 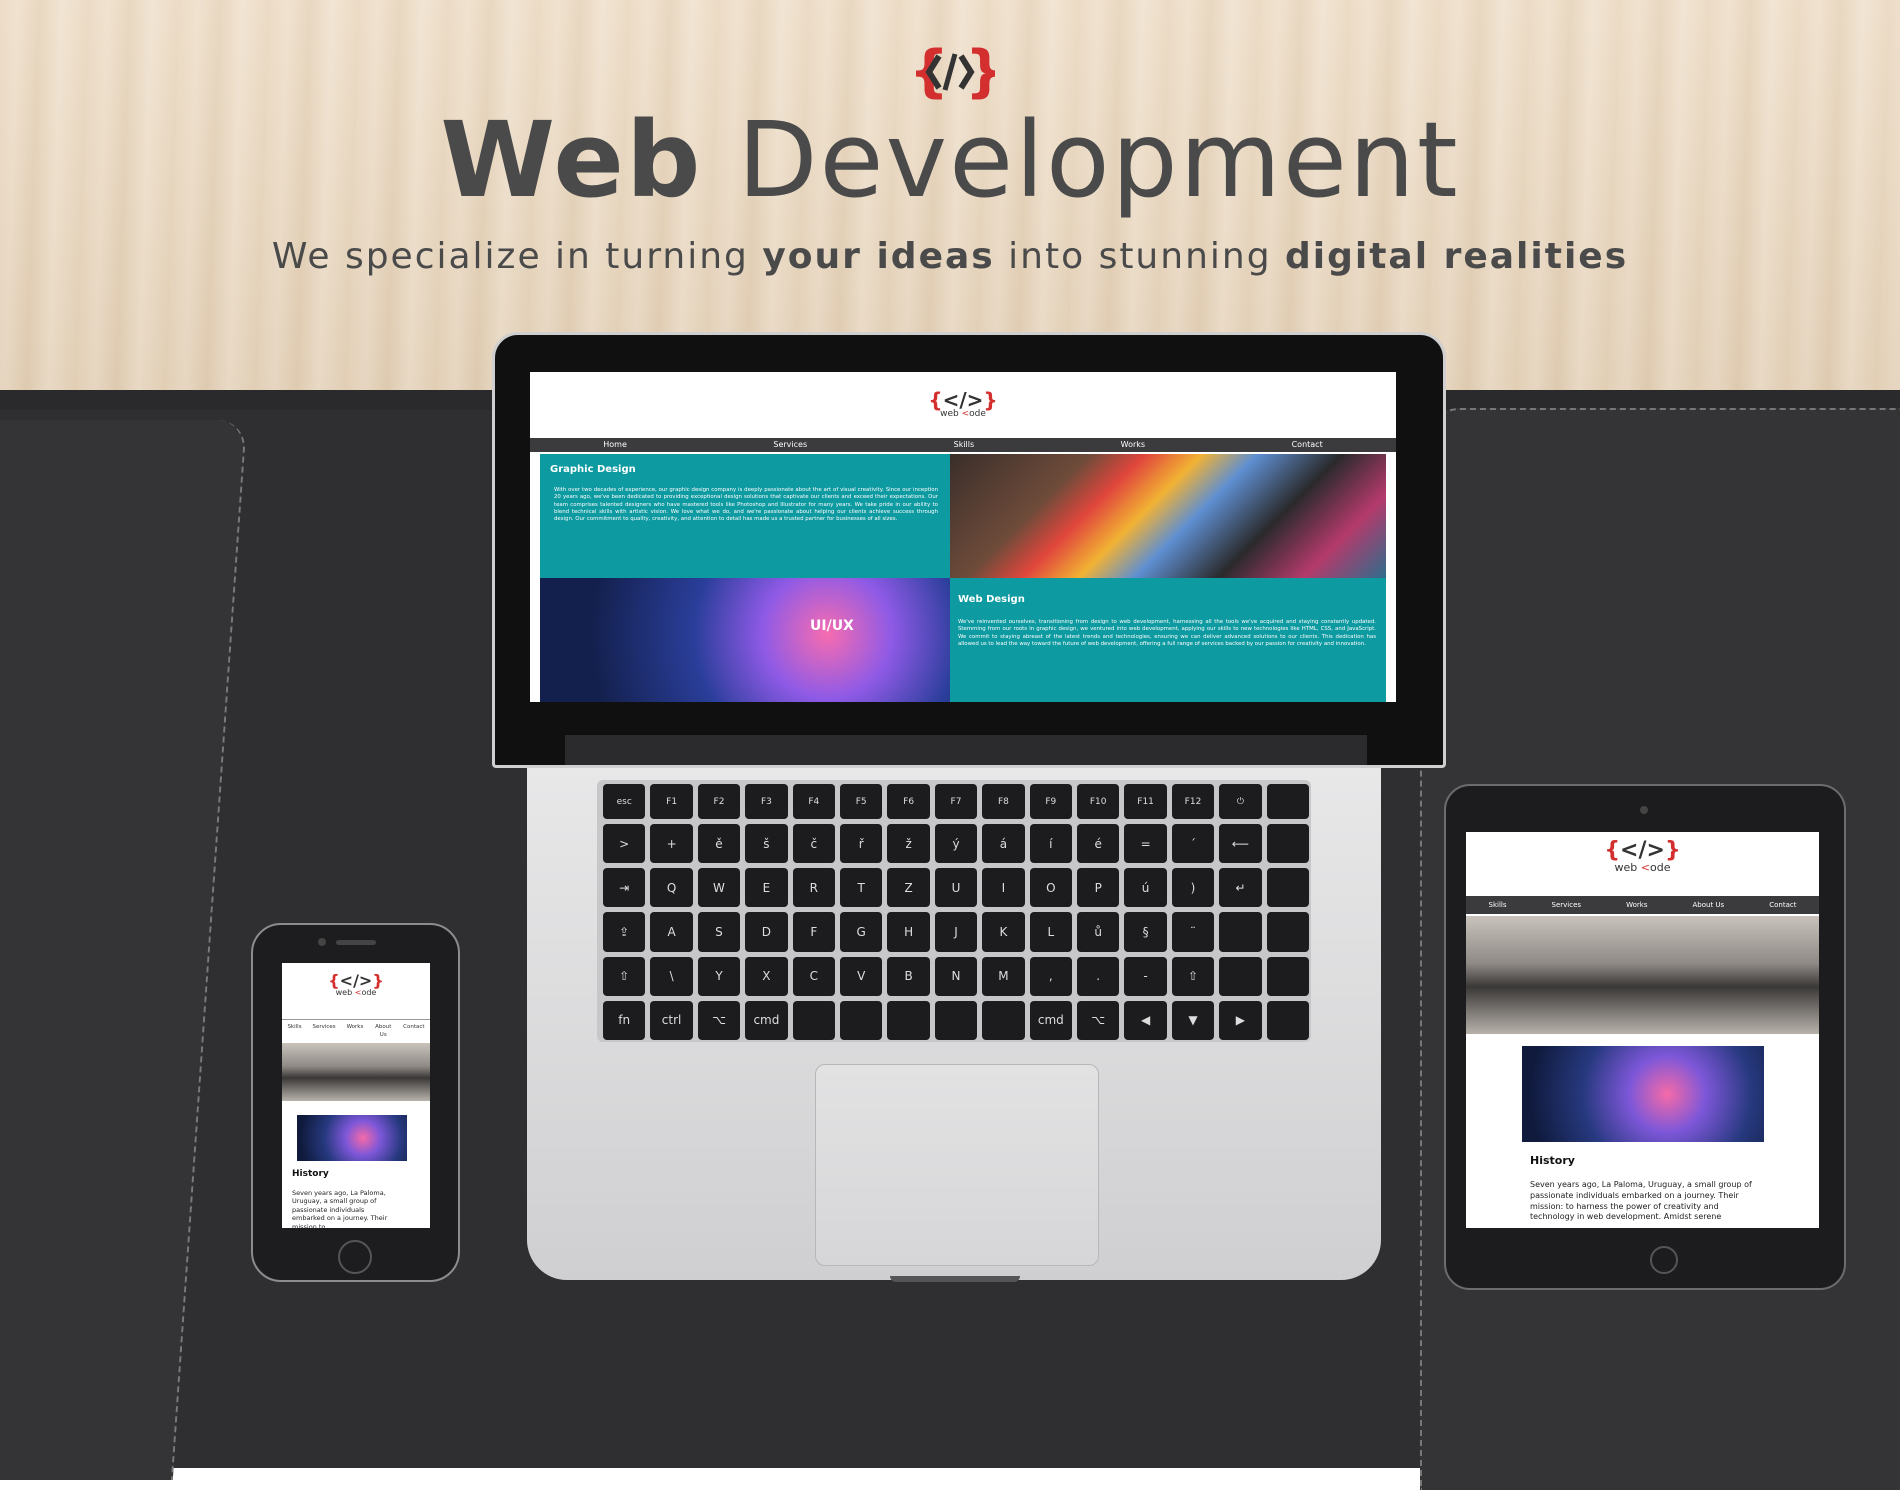 What do you see at coordinates (861, 802) in the screenshot?
I see `keyboard-key: F5` at bounding box center [861, 802].